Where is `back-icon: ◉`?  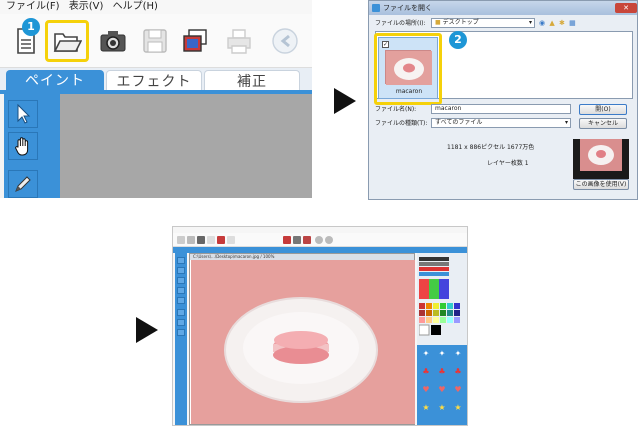
back-icon: ◉ is located at coordinates (542, 23).